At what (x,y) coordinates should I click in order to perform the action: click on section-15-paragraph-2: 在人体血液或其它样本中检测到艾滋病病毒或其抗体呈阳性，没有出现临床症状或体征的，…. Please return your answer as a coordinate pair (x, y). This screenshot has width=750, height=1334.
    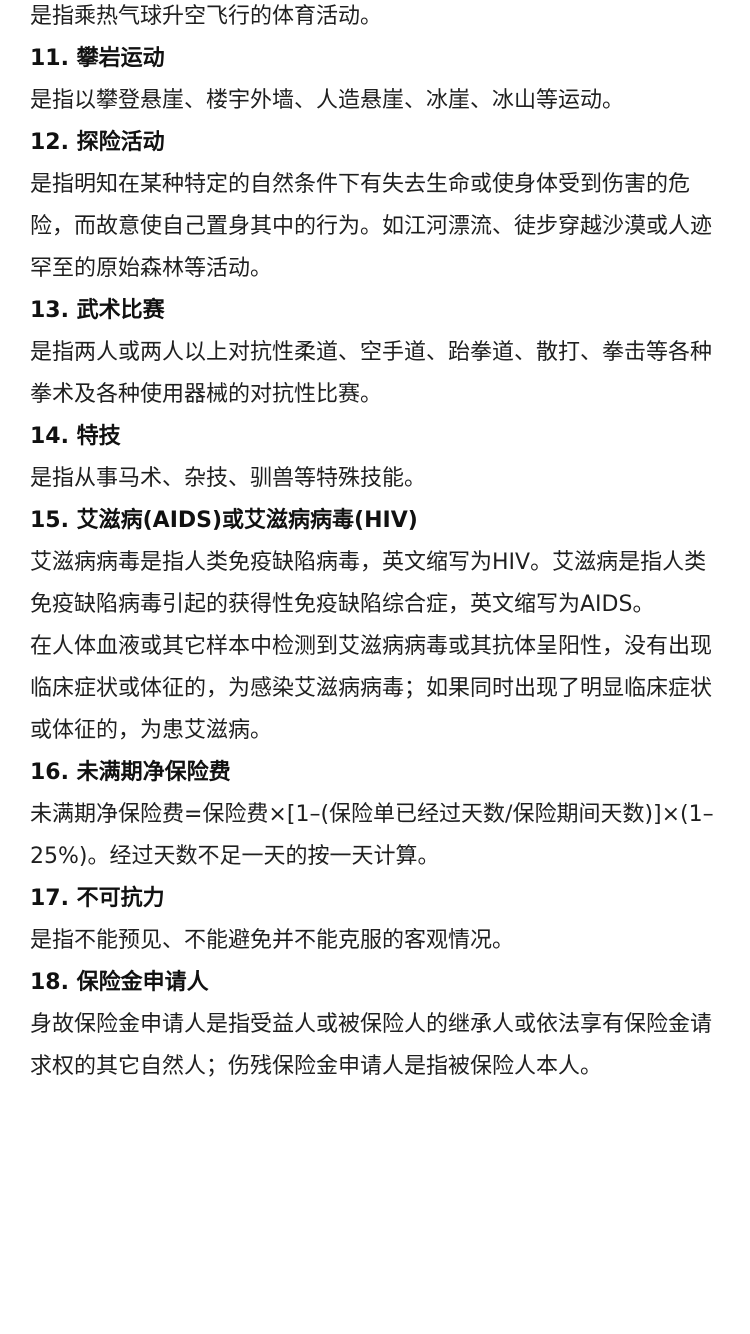
    Looking at the image, I should click on (371, 688).